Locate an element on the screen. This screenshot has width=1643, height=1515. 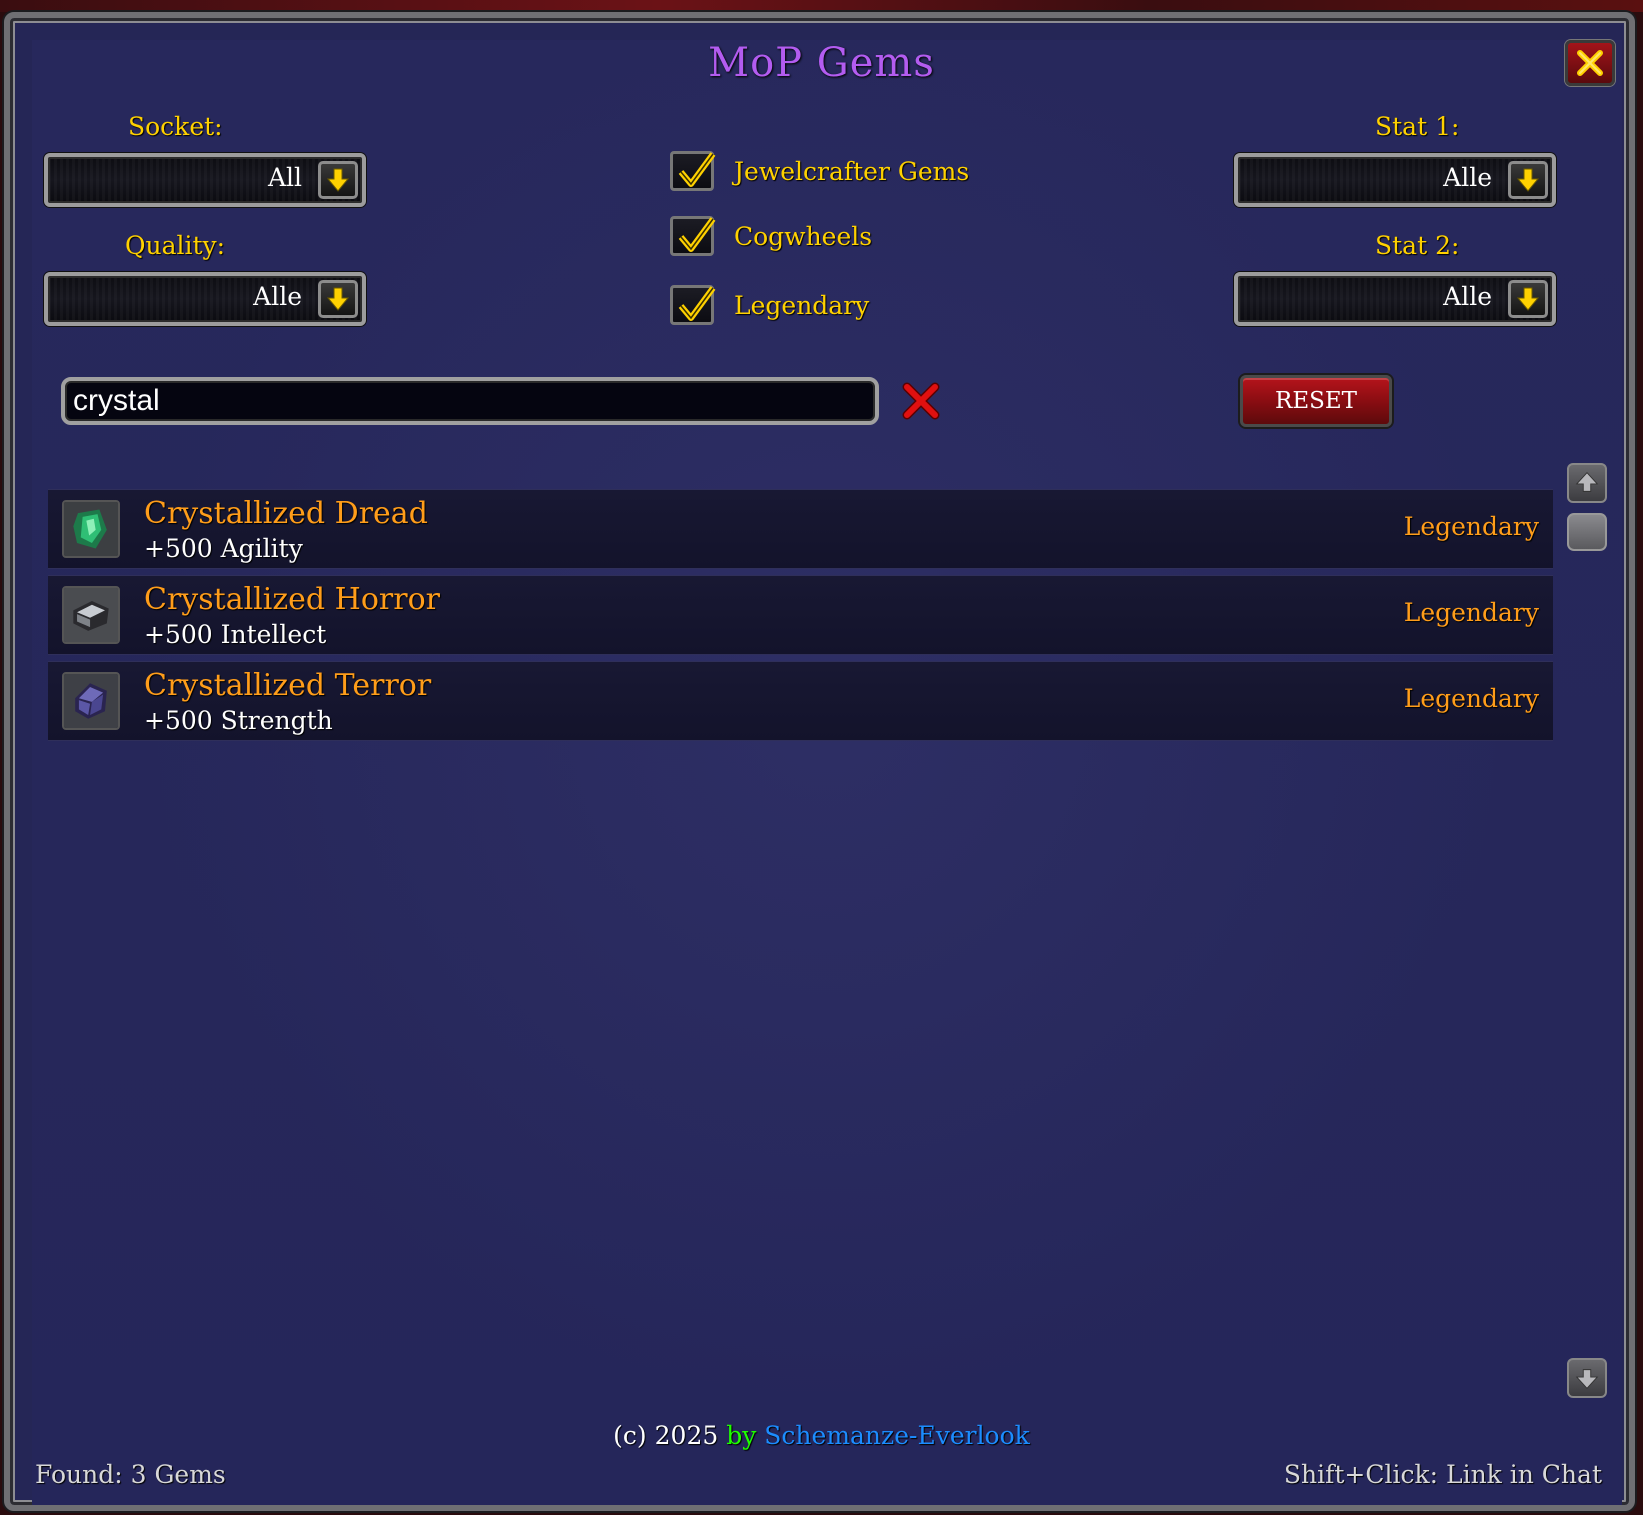
checkbox-label: Legendary is located at coordinates (802, 305).